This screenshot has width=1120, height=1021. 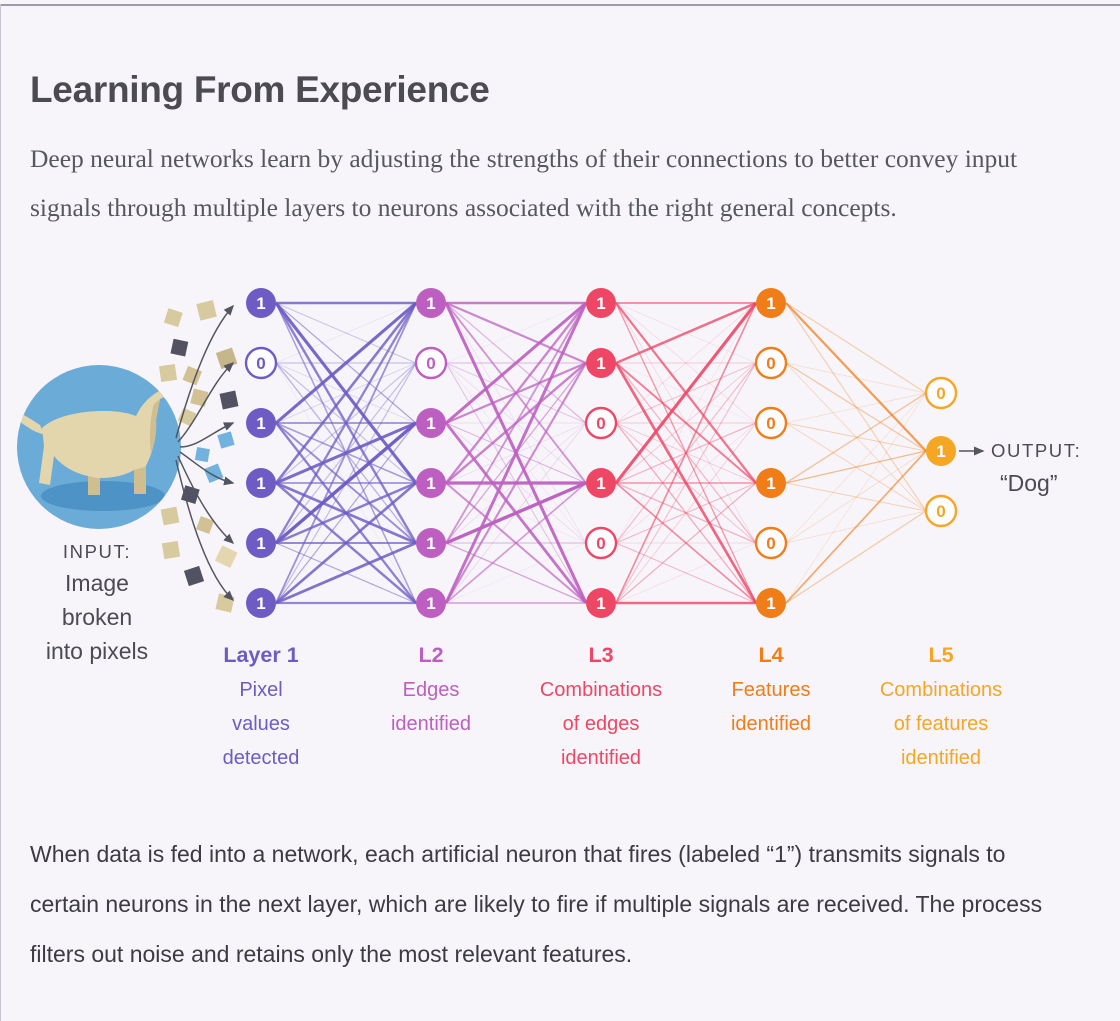 What do you see at coordinates (97, 583) in the screenshot?
I see `input-label-line-1: Image` at bounding box center [97, 583].